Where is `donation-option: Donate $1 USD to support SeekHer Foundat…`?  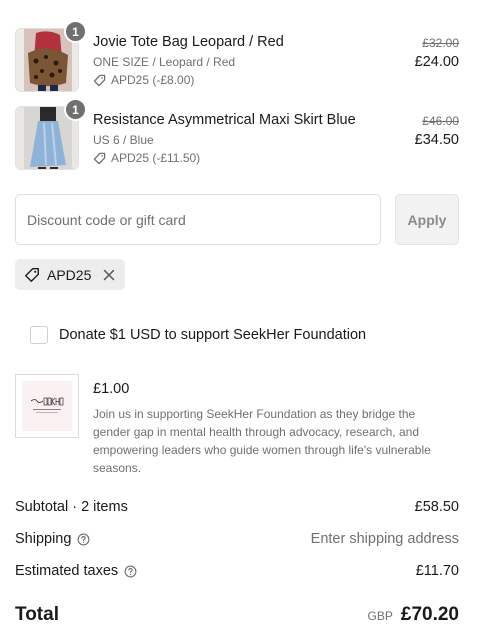
donation-option: Donate $1 USD to support SeekHer Foundat… is located at coordinates (198, 335).